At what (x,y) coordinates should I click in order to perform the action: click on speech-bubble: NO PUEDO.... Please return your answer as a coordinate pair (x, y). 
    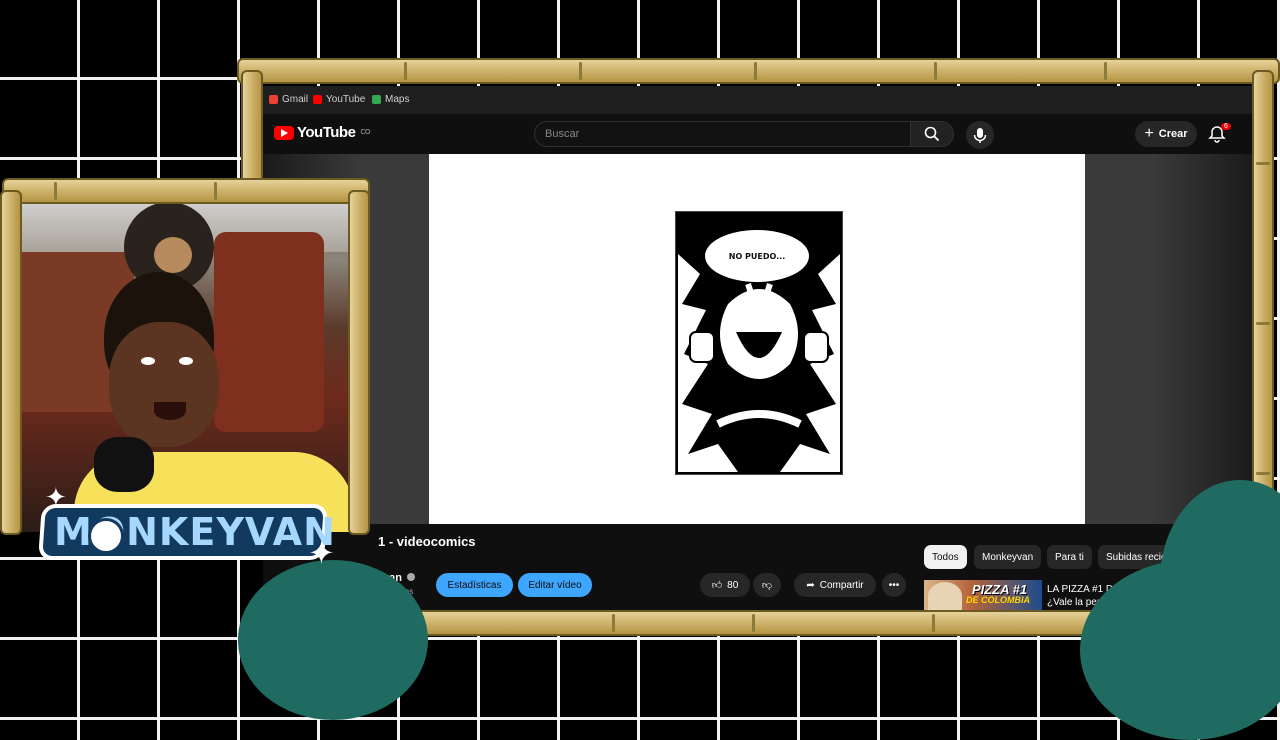
    Looking at the image, I should click on (757, 256).